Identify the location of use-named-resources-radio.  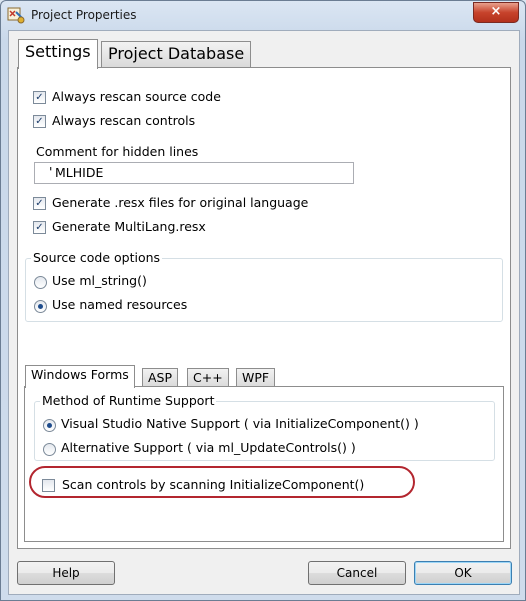
(40, 306).